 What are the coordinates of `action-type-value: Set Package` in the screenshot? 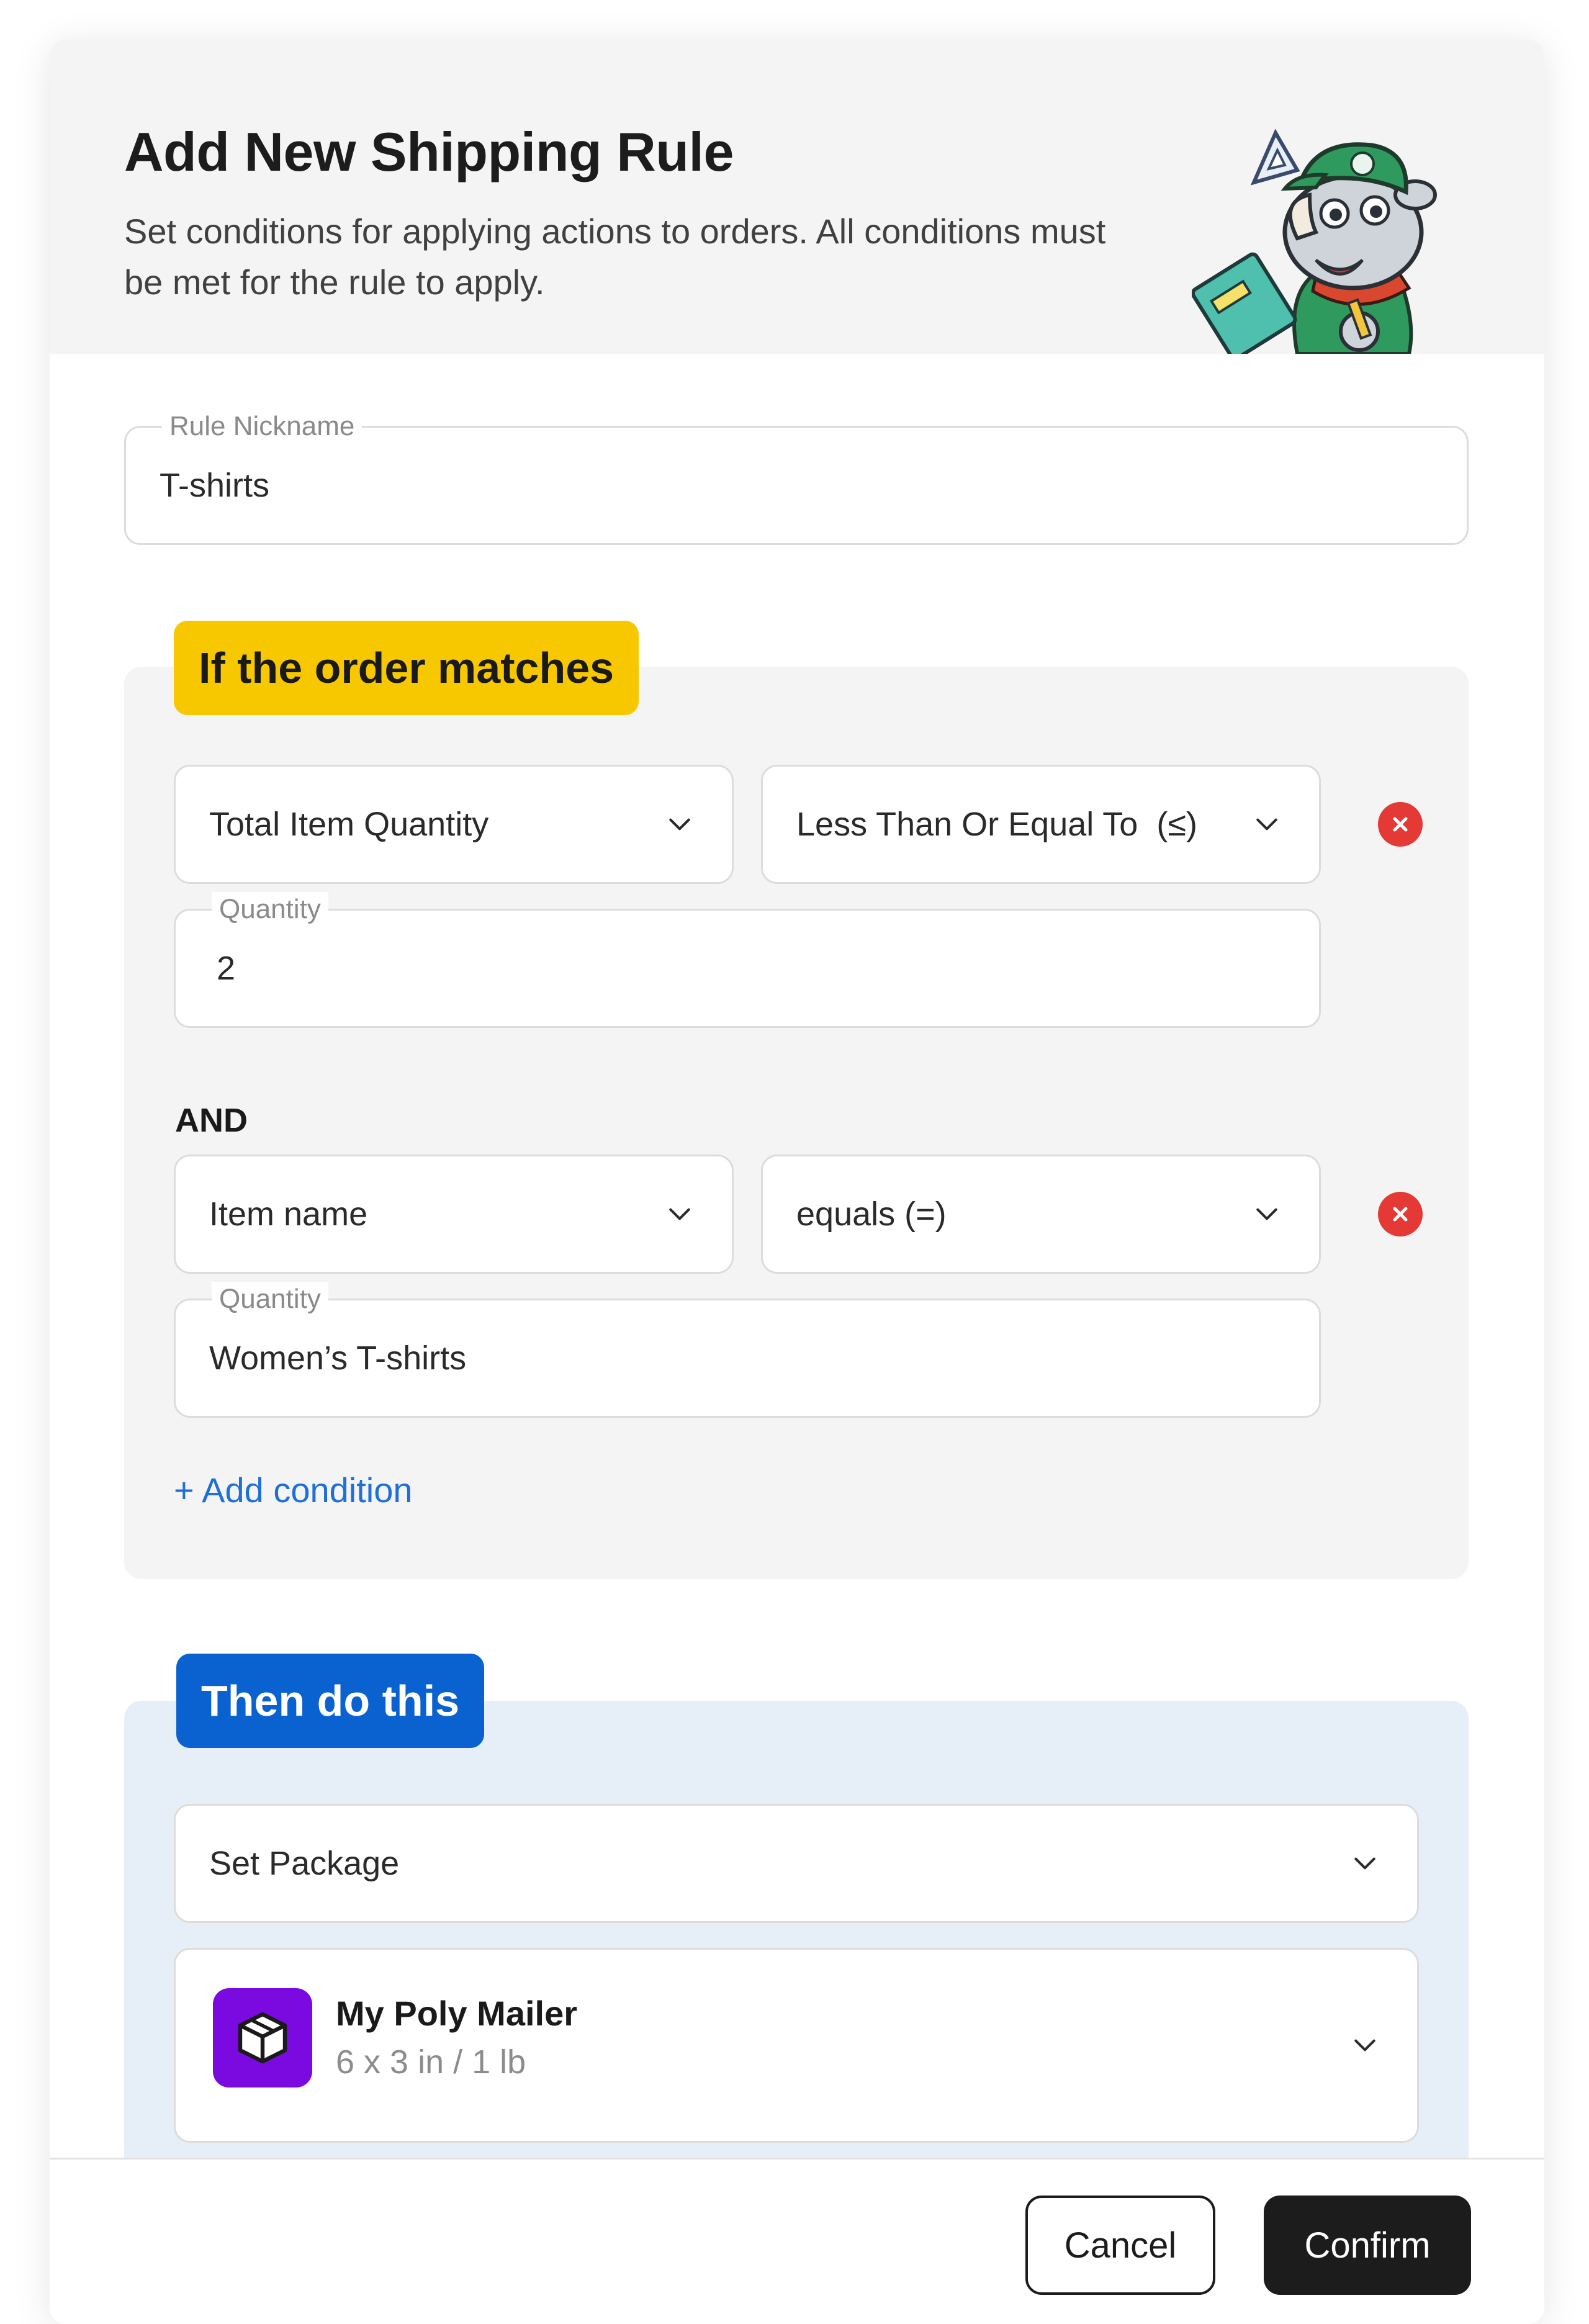 It's located at (304, 1863).